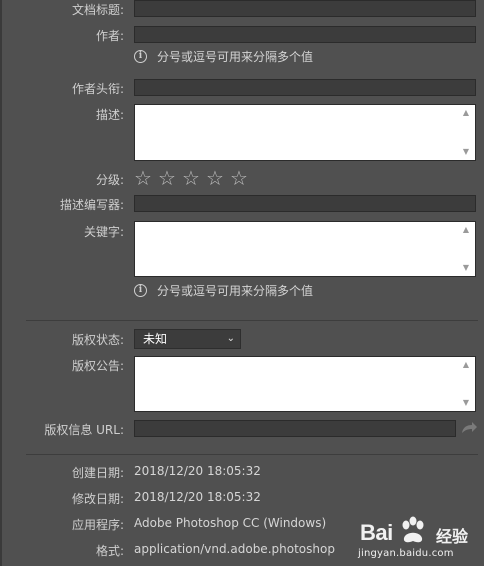 Image resolution: width=484 pixels, height=566 pixels. Describe the element at coordinates (97, 366) in the screenshot. I see `copyright-notice-label: 版权公告:` at that location.